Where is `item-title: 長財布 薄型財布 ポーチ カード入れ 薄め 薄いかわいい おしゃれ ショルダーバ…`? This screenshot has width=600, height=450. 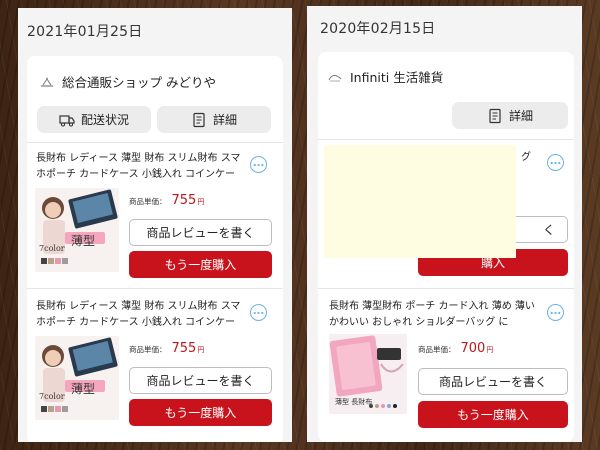
item-title: 長財布 薄型財布 ポーチ カード入れ 薄め 薄いかわいい おしゃれ ショルダーバ… is located at coordinates (435, 315).